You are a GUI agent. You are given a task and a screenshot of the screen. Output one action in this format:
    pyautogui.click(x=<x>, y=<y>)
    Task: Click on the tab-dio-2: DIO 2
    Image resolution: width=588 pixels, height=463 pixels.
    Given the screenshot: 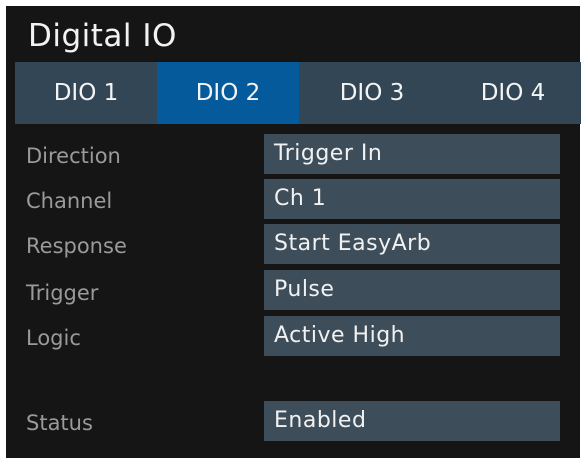 What is the action you would take?
    pyautogui.click(x=228, y=93)
    